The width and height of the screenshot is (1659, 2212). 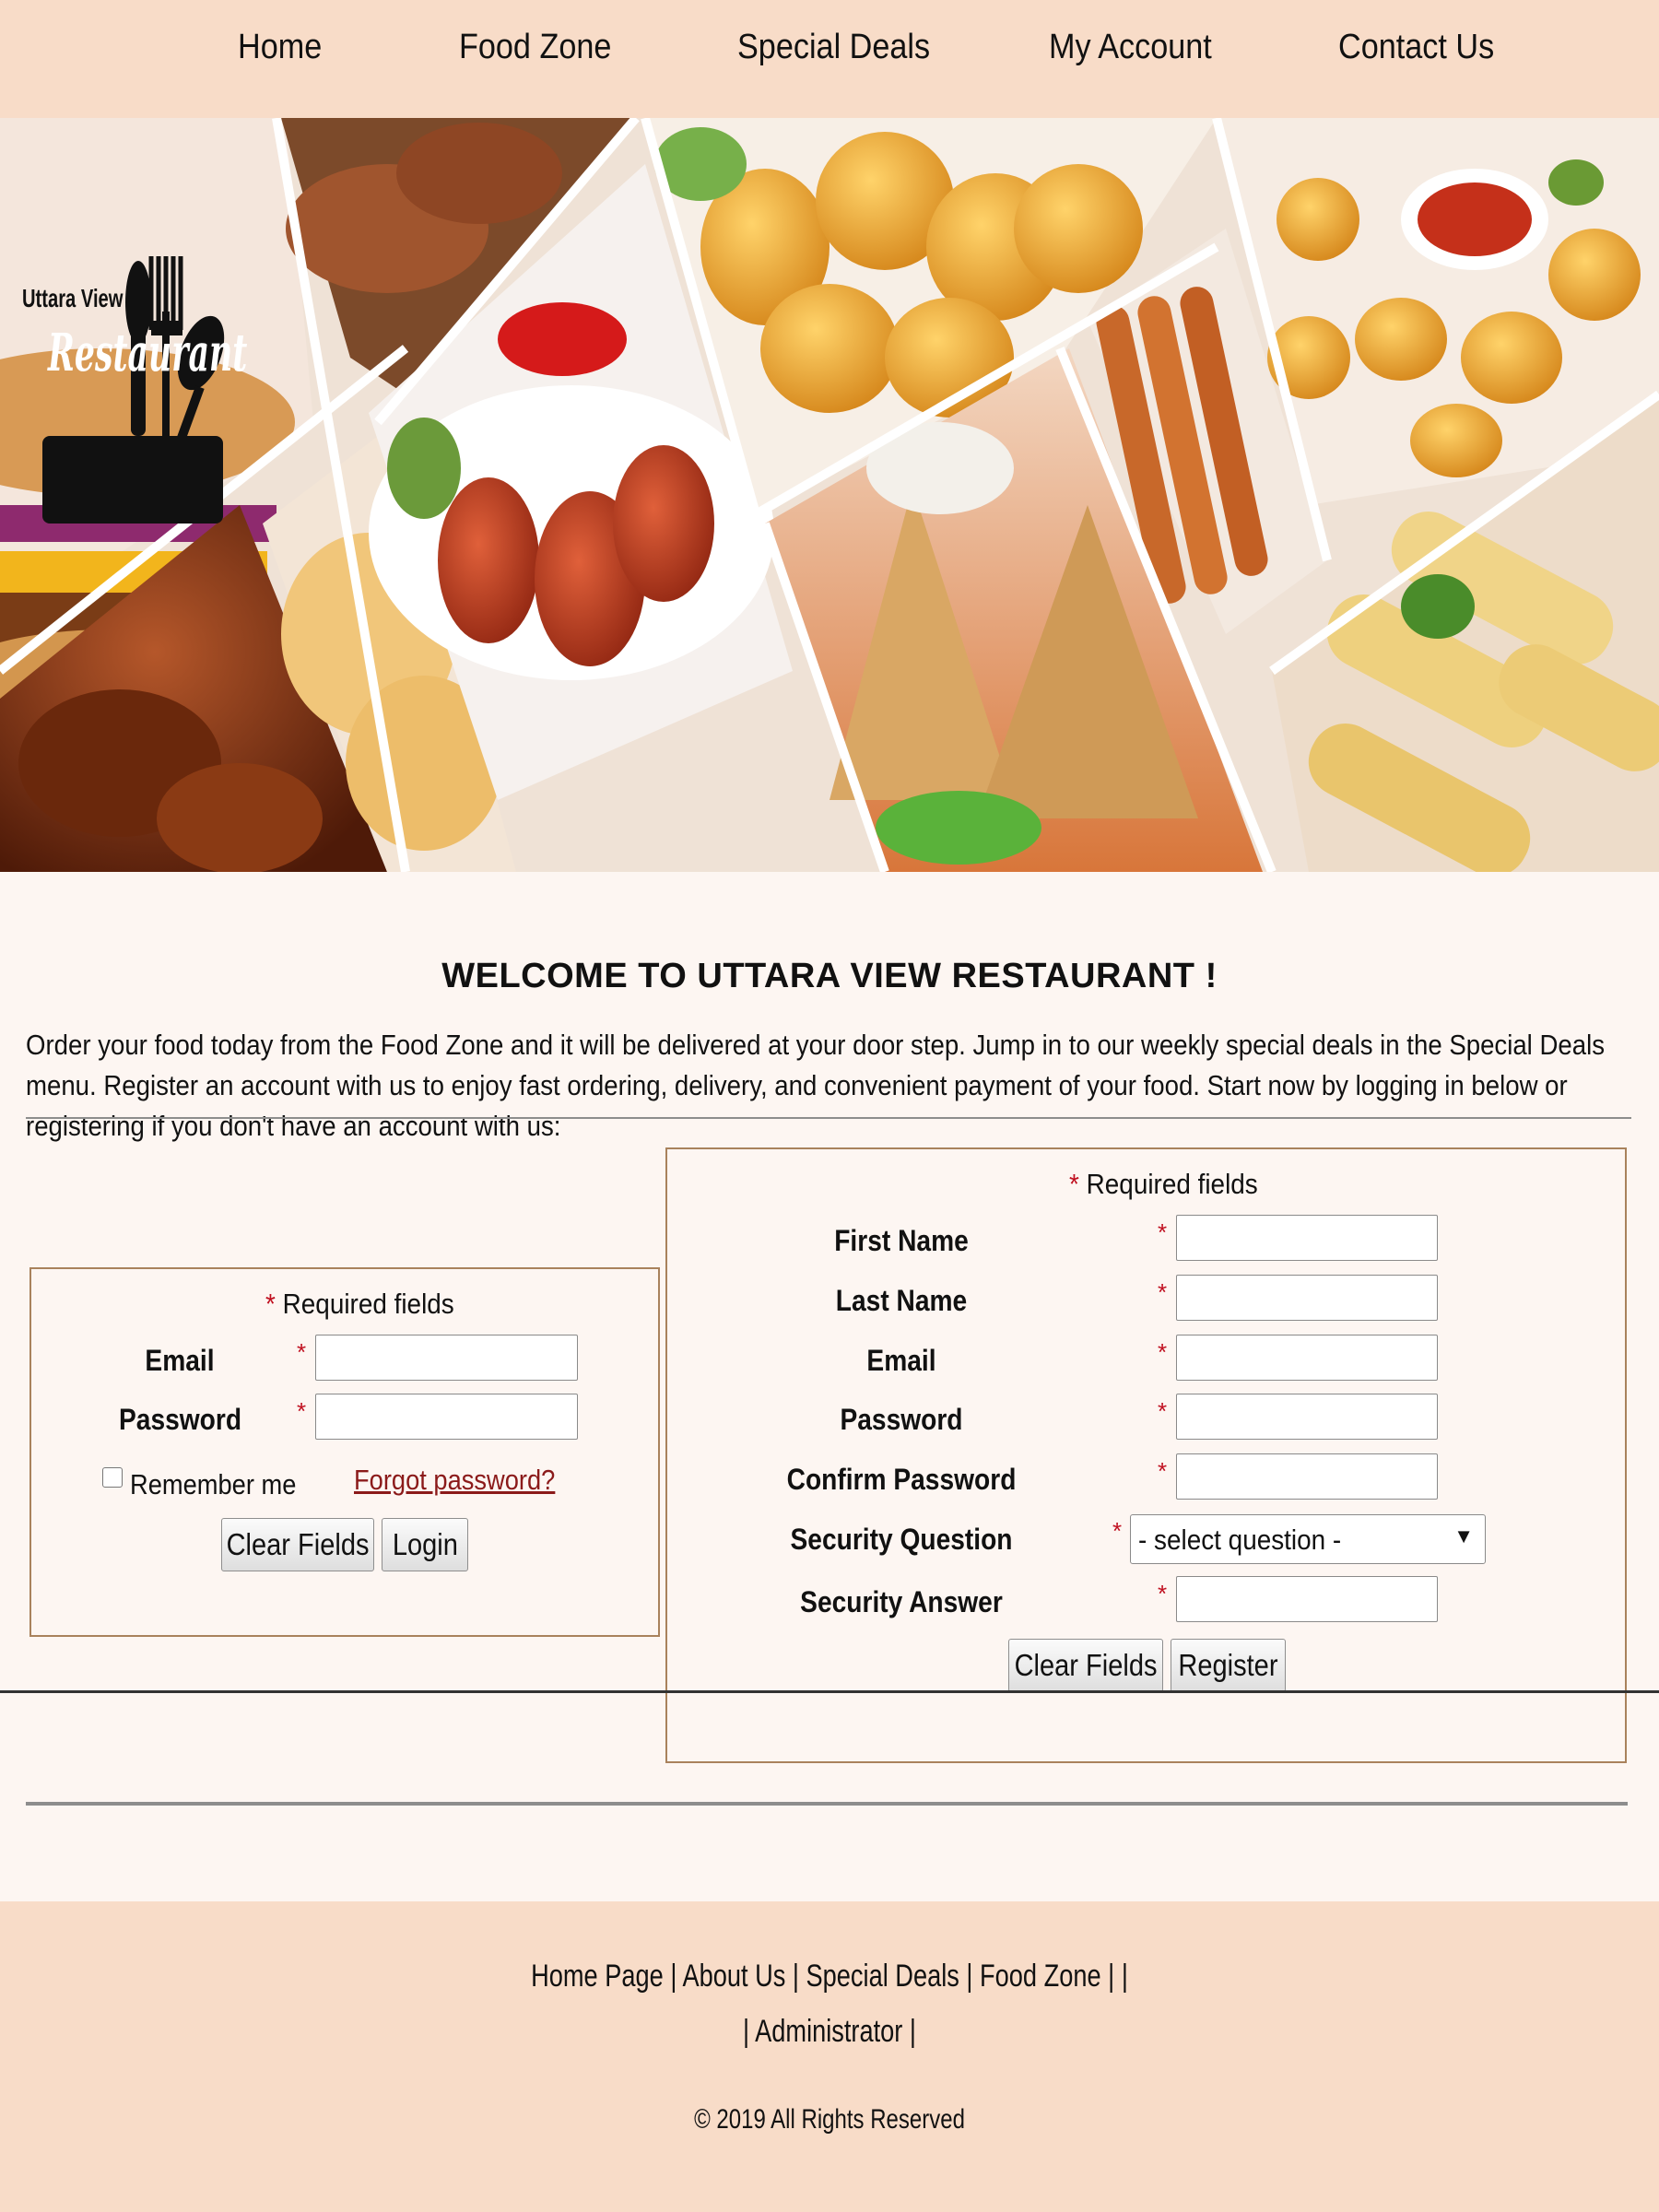 I want to click on login-email-label: Email, so click(x=180, y=1360).